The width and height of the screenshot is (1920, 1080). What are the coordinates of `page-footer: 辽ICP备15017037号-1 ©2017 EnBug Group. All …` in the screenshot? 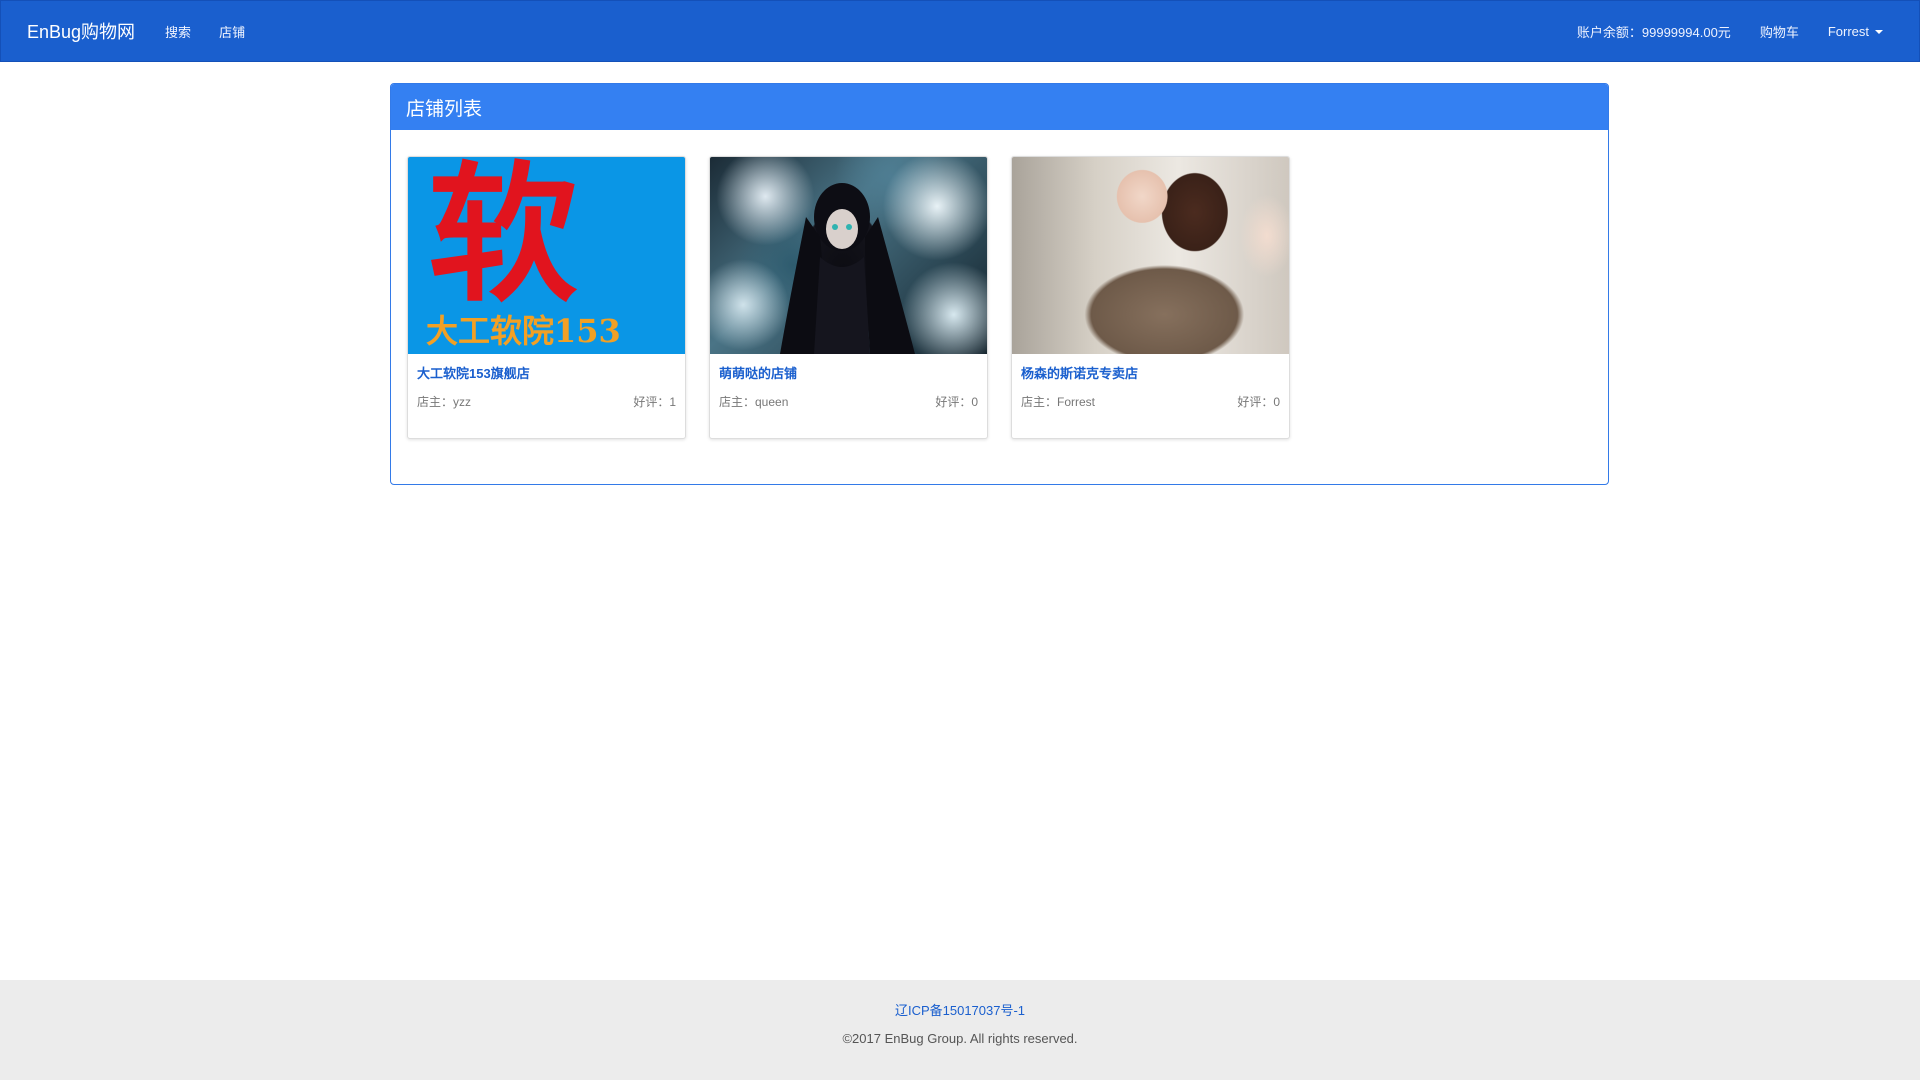 It's located at (960, 1030).